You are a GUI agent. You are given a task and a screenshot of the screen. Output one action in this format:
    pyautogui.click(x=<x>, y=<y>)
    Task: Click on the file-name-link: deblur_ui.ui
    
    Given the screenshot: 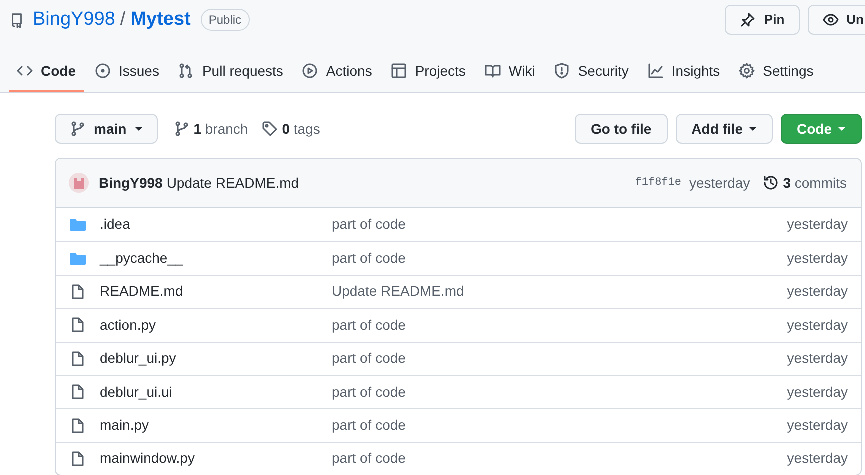 What is the action you would take?
    pyautogui.click(x=136, y=392)
    